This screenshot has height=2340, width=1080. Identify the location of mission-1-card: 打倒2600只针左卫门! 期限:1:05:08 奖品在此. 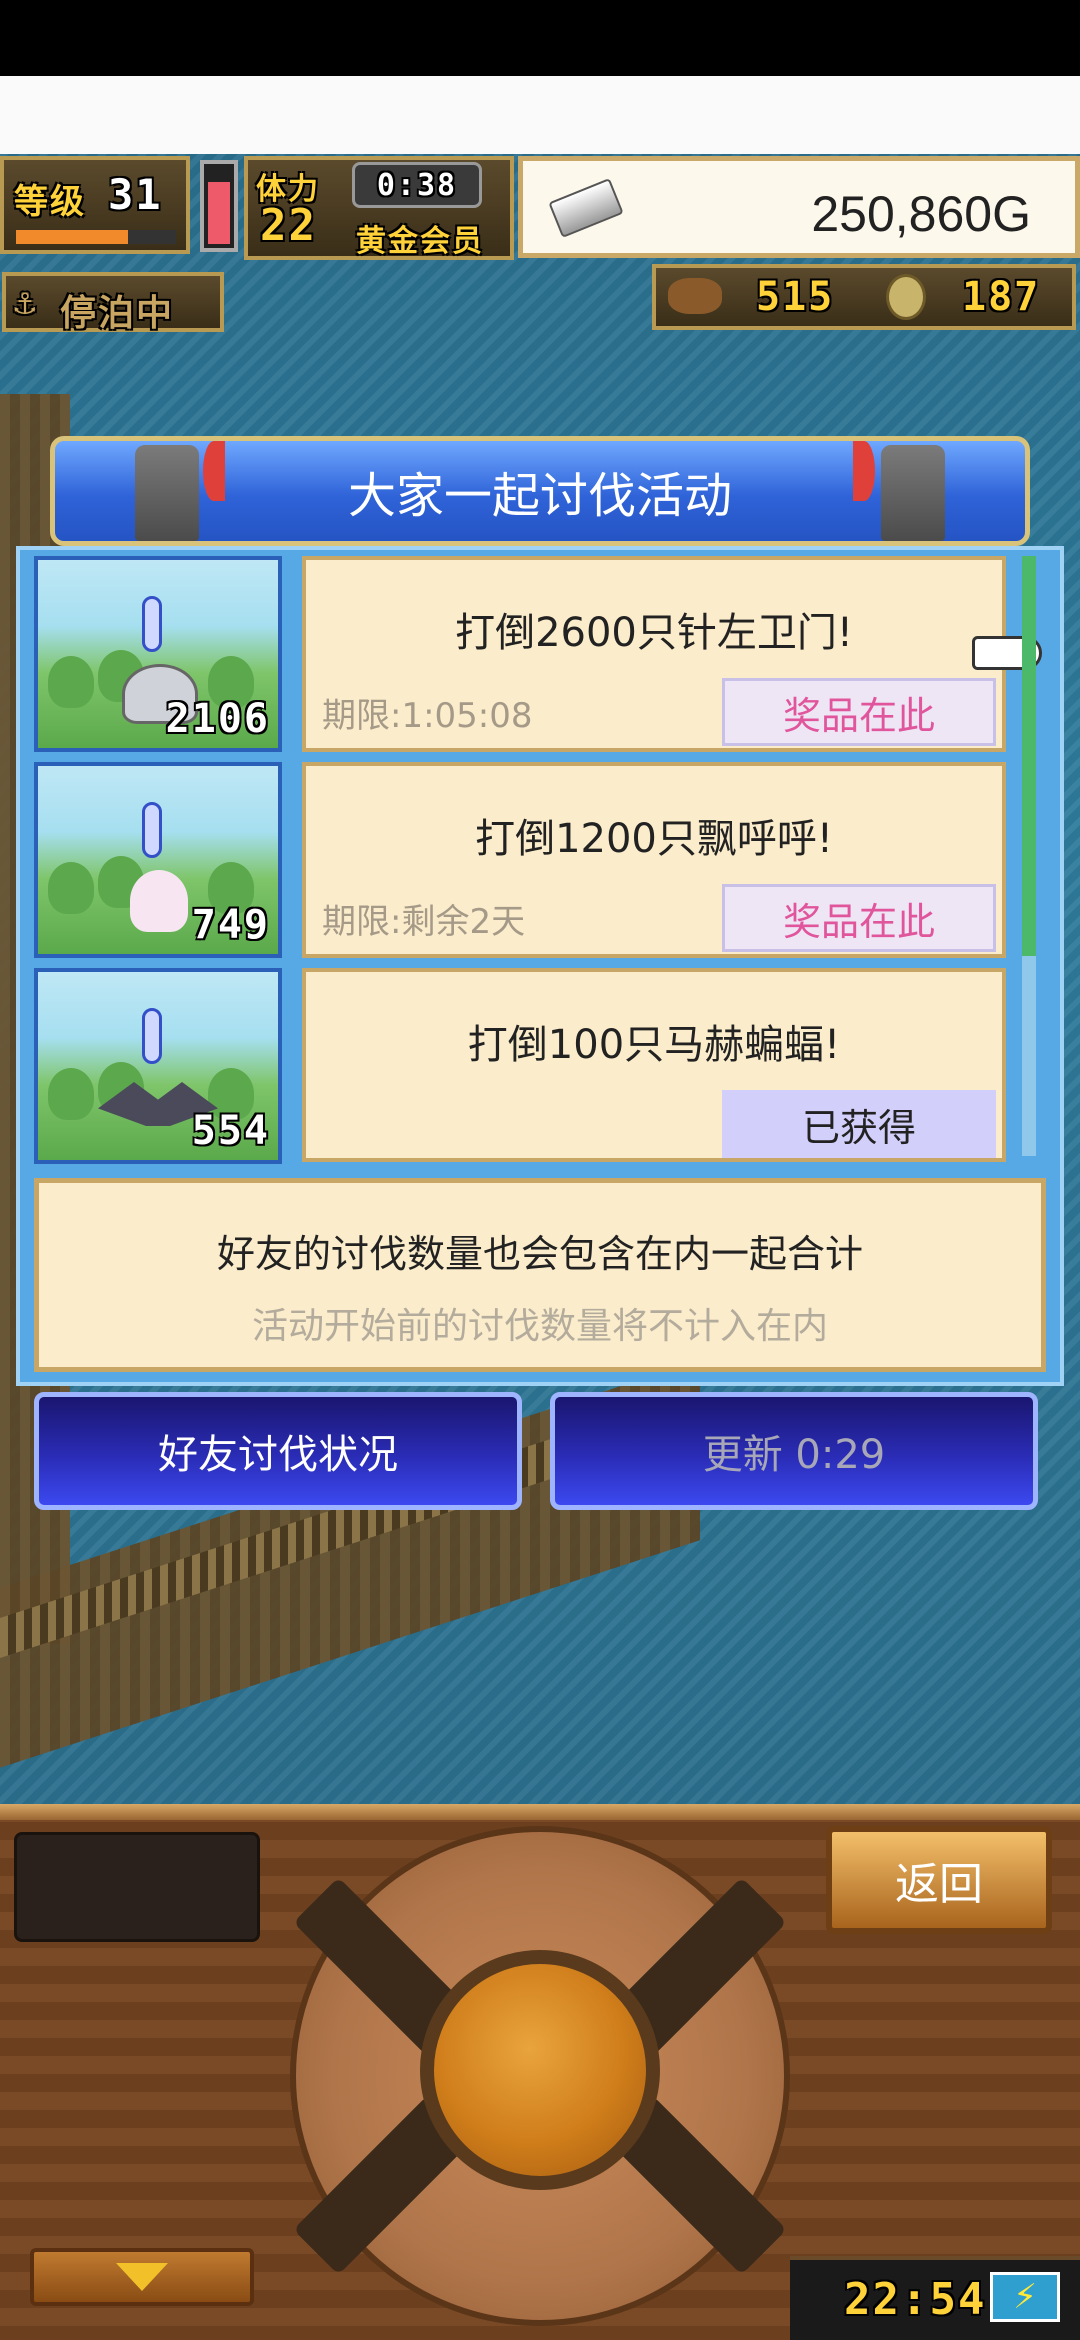
(654, 654).